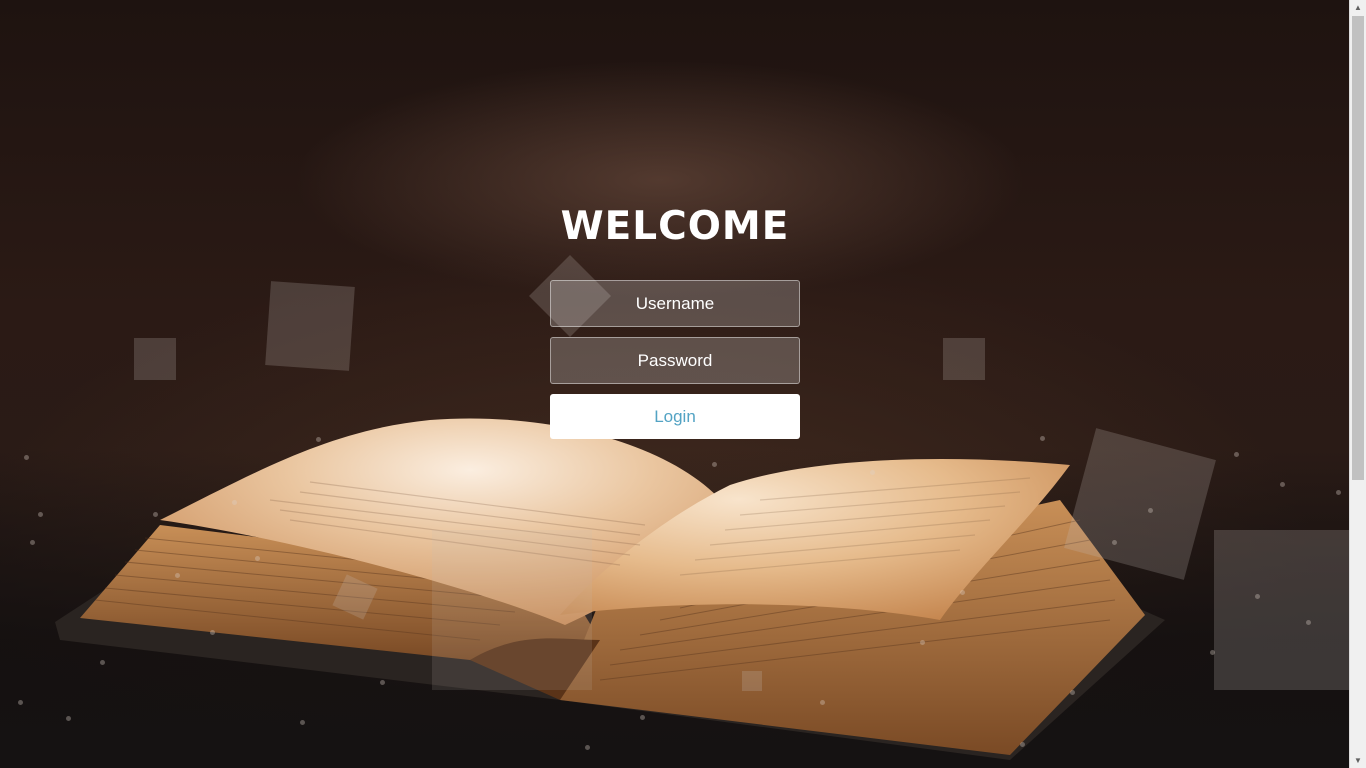  Describe the element at coordinates (675, 360) in the screenshot. I see `password-input` at that location.